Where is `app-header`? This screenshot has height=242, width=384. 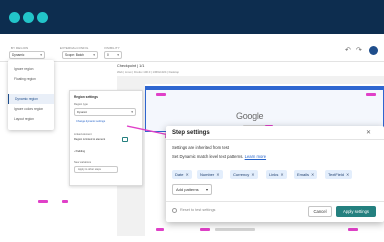
app-header is located at coordinates (192, 17).